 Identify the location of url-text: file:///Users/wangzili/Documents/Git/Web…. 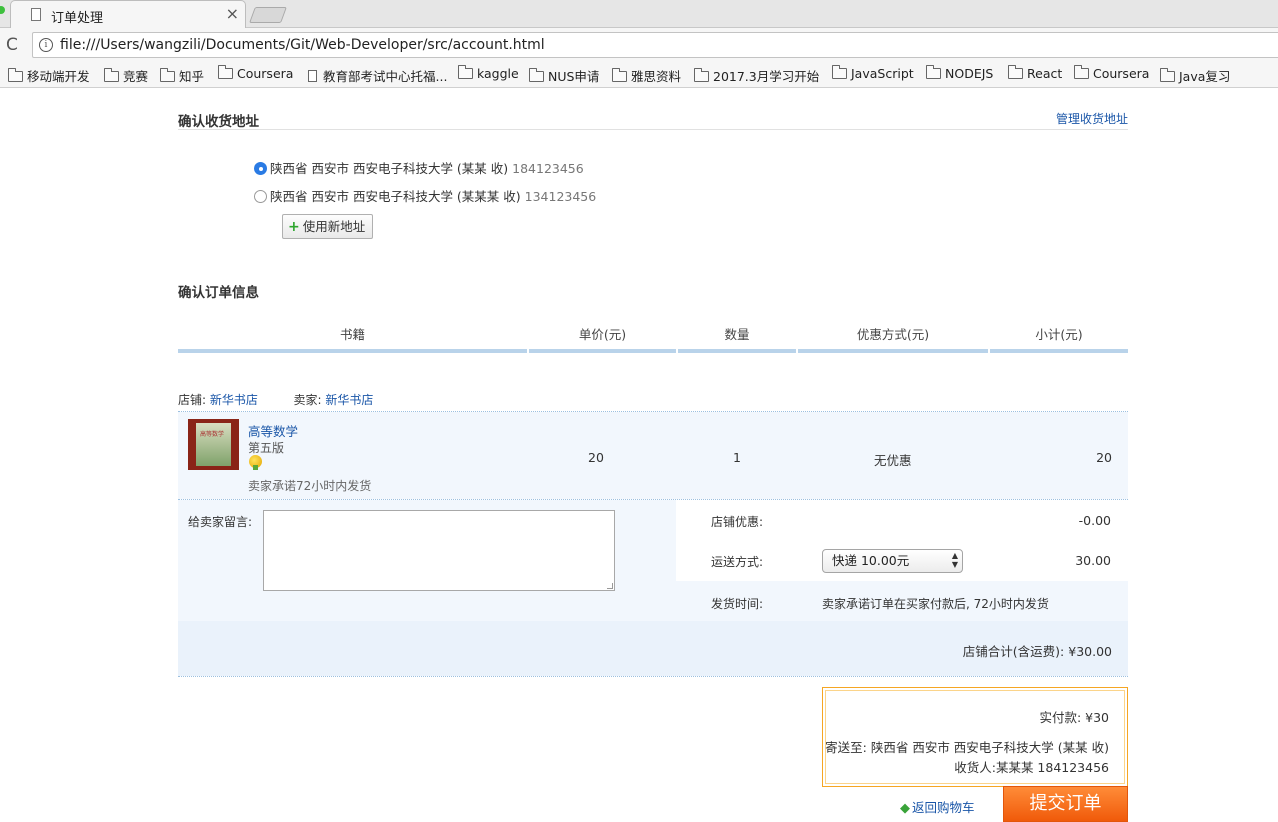
(302, 45).